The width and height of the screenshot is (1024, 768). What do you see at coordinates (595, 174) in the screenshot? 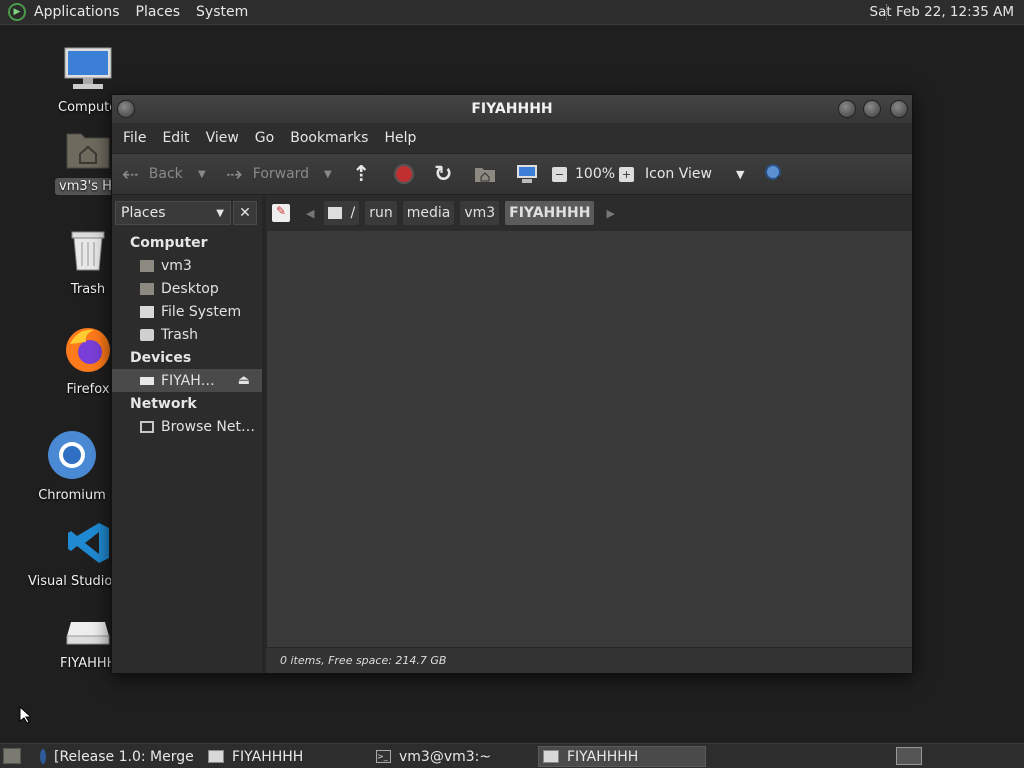
I see `zoom-level: 100%` at bounding box center [595, 174].